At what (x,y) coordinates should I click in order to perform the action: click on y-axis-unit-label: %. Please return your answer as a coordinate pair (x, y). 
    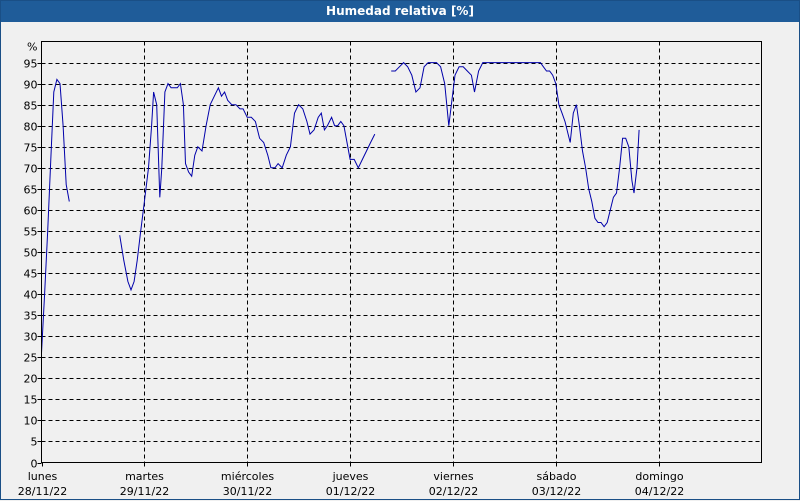
    Looking at the image, I should click on (32, 47).